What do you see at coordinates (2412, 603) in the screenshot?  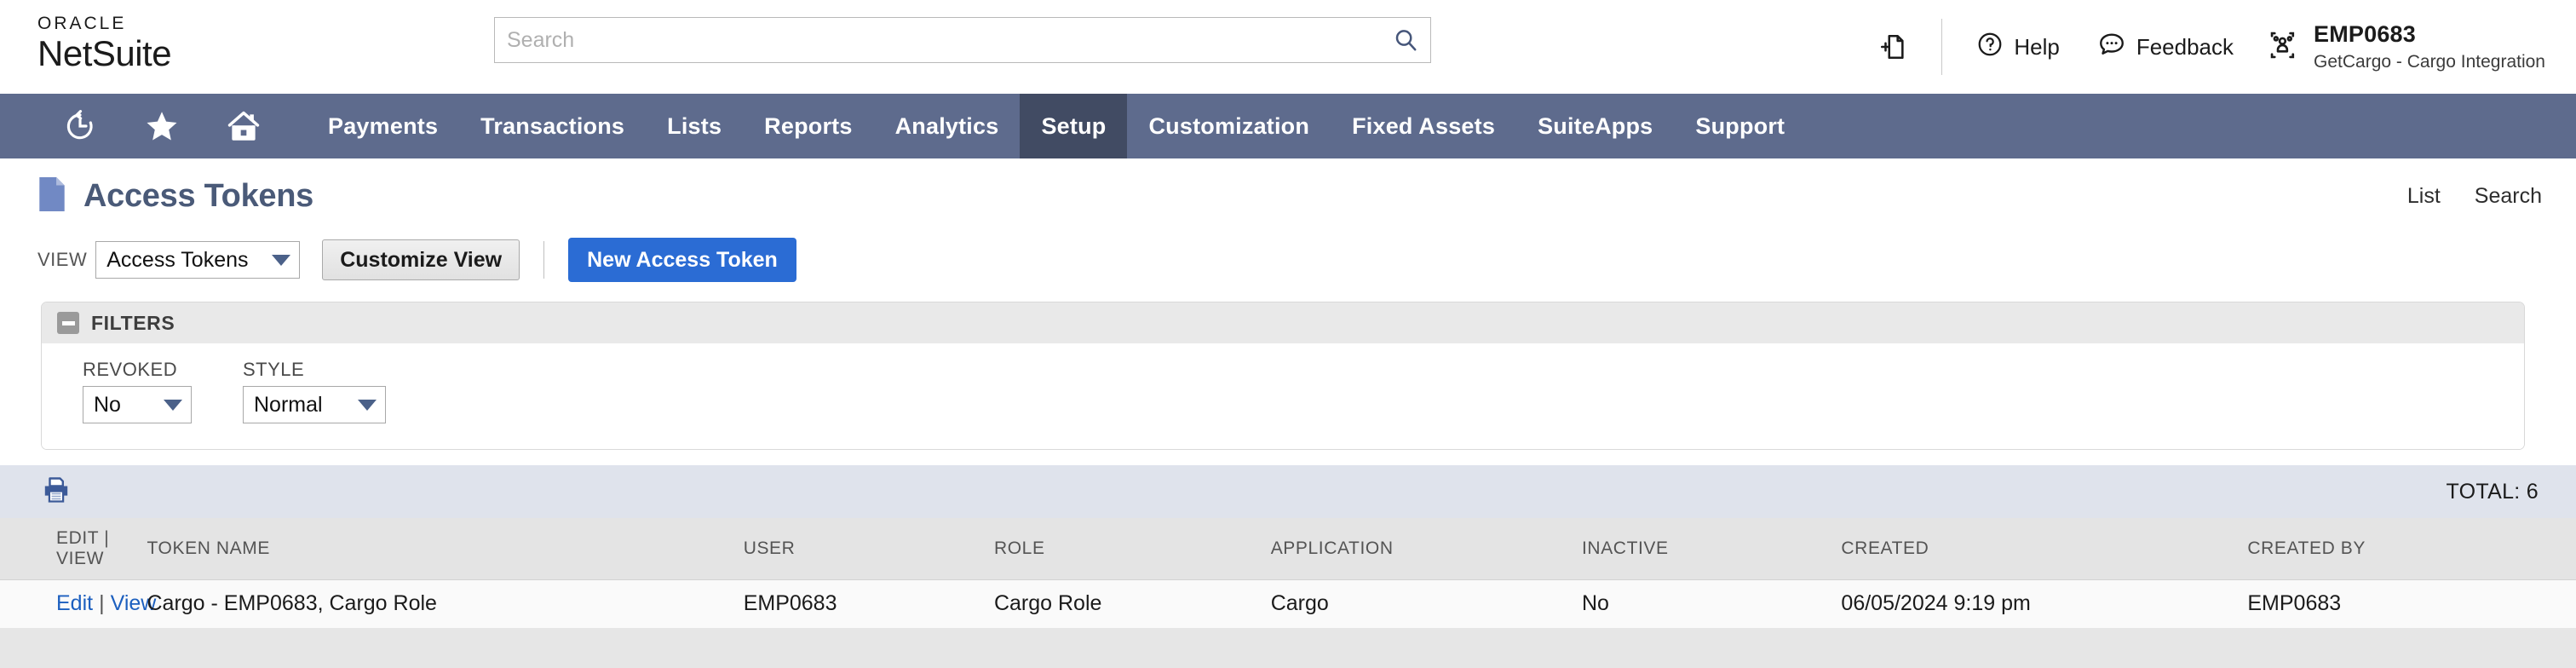 I see `cell-created-by: EMP0683` at bounding box center [2412, 603].